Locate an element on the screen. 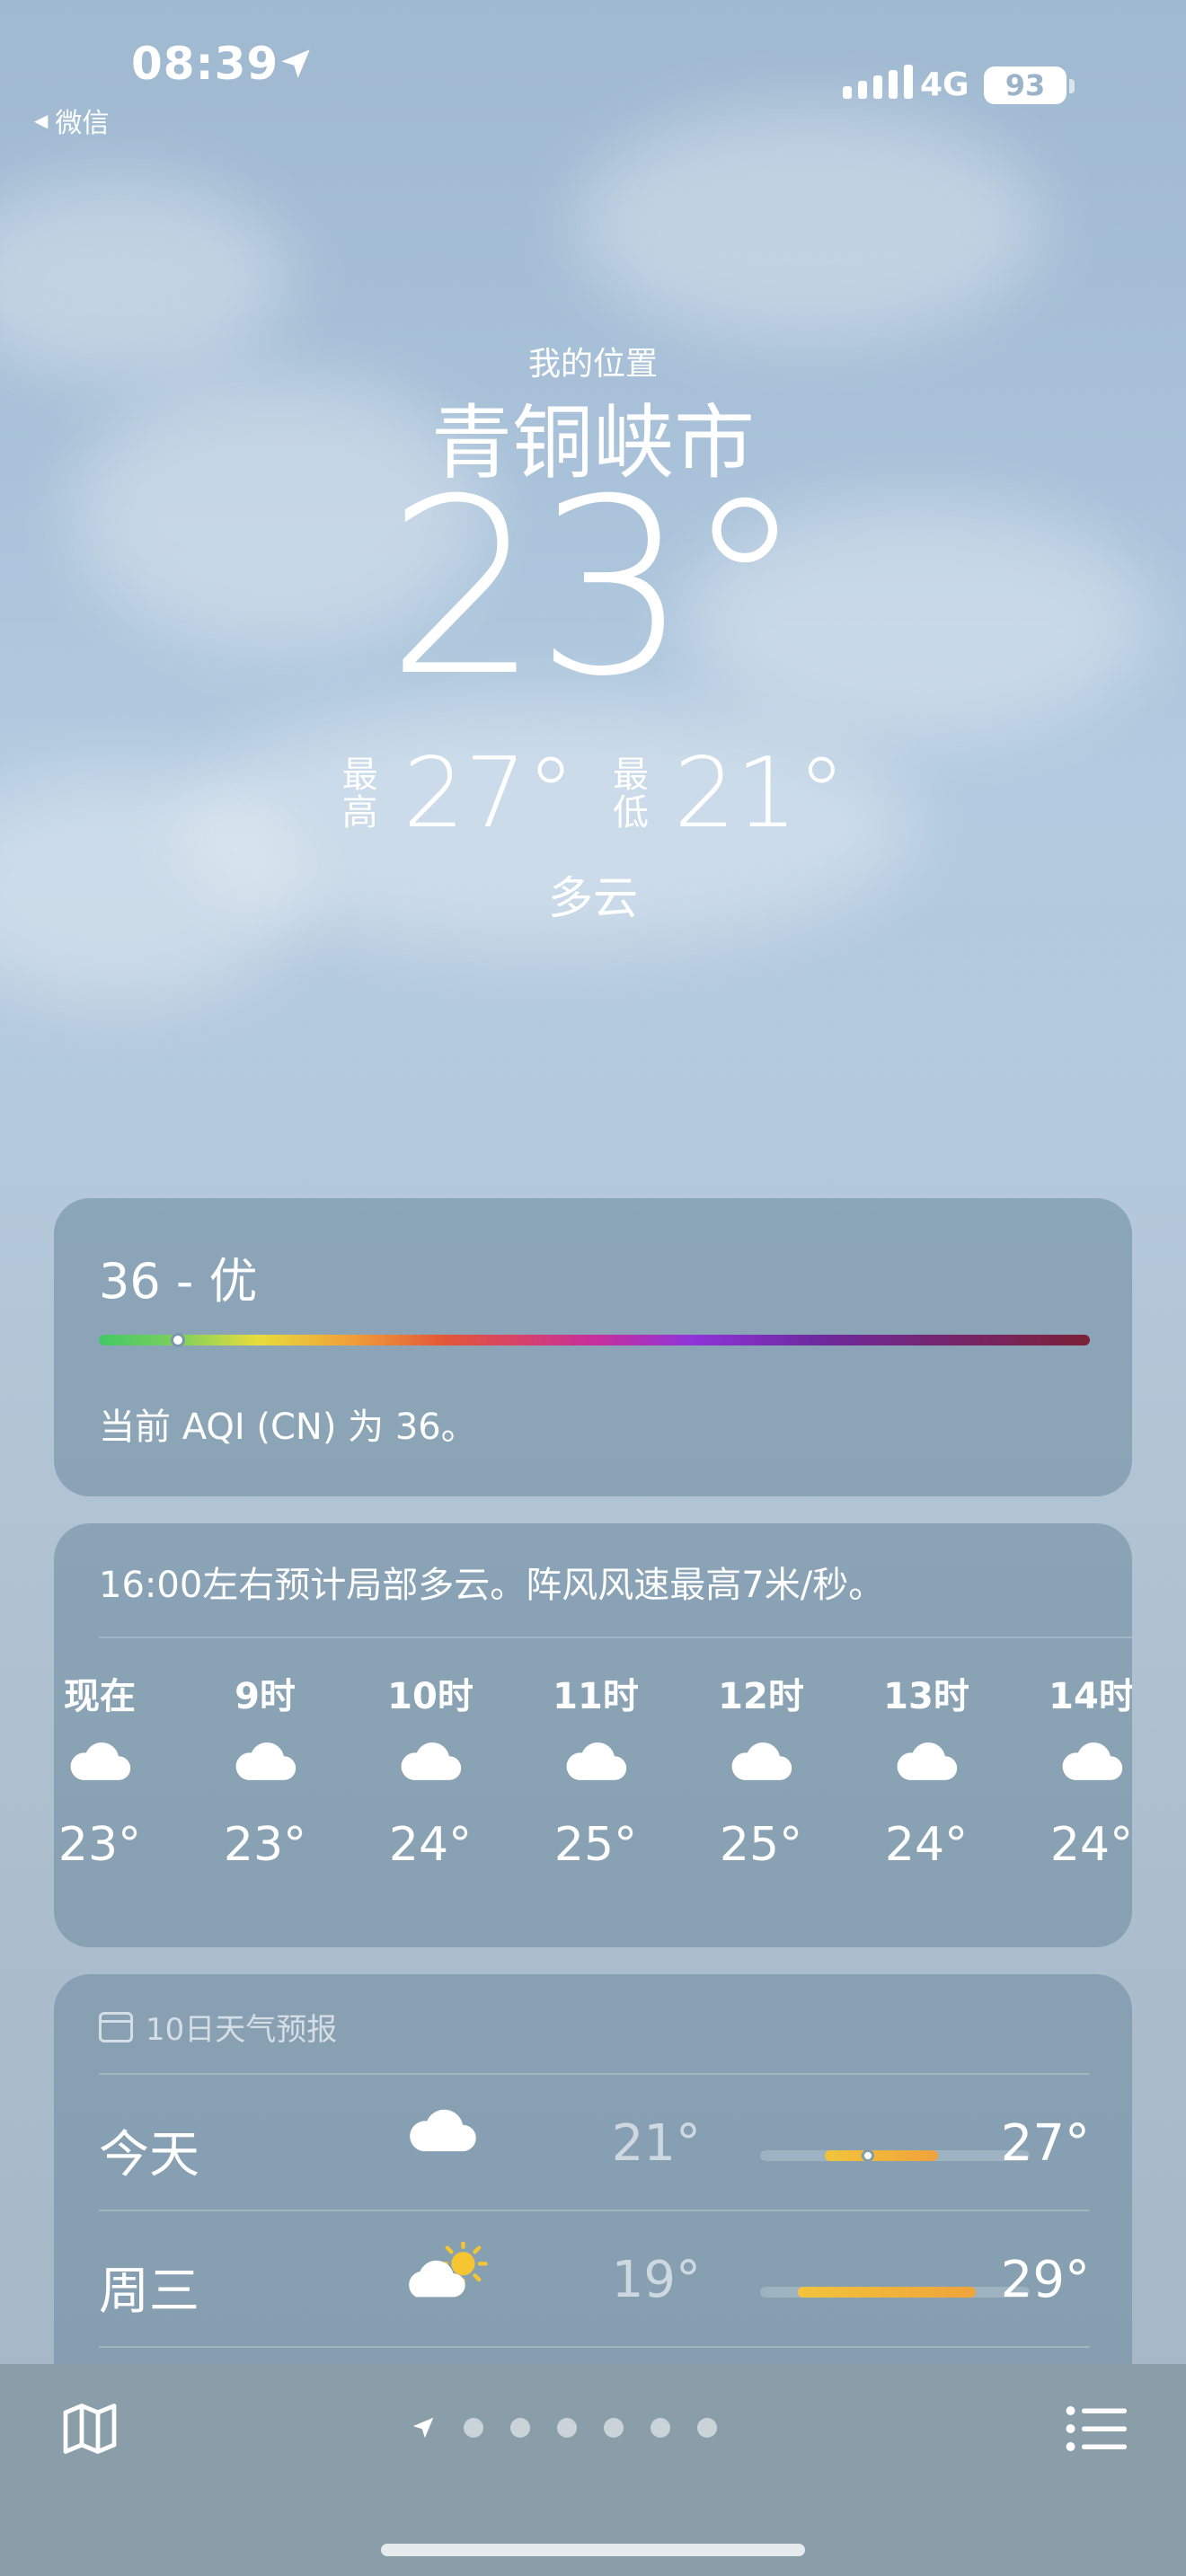 Image resolution: width=1186 pixels, height=2576 pixels. hour-item: 现在 23° is located at coordinates (110, 1769).